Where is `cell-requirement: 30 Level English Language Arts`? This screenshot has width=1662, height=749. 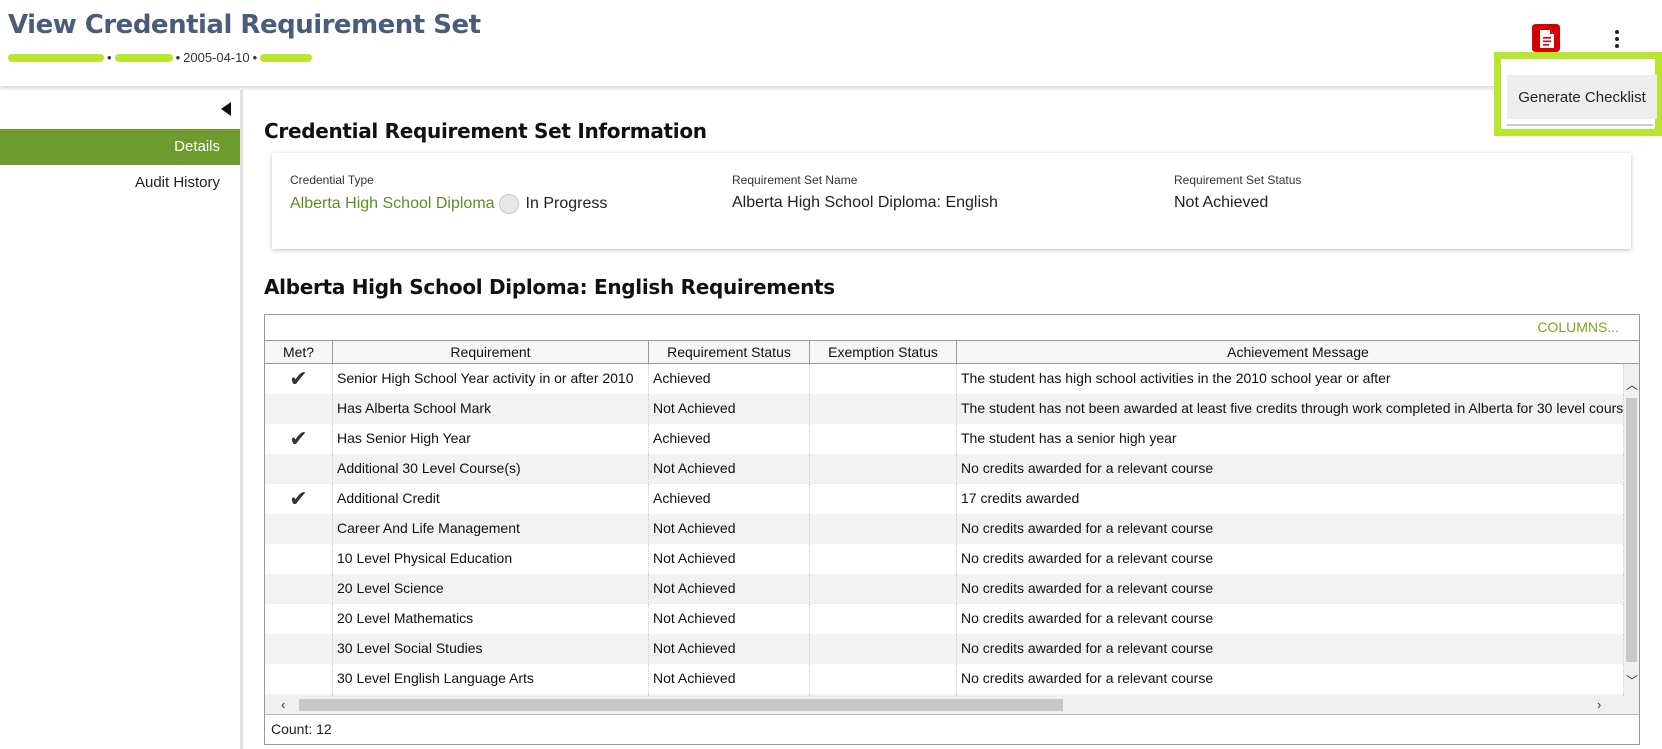
cell-requirement: 30 Level English Language Arts is located at coordinates (491, 679).